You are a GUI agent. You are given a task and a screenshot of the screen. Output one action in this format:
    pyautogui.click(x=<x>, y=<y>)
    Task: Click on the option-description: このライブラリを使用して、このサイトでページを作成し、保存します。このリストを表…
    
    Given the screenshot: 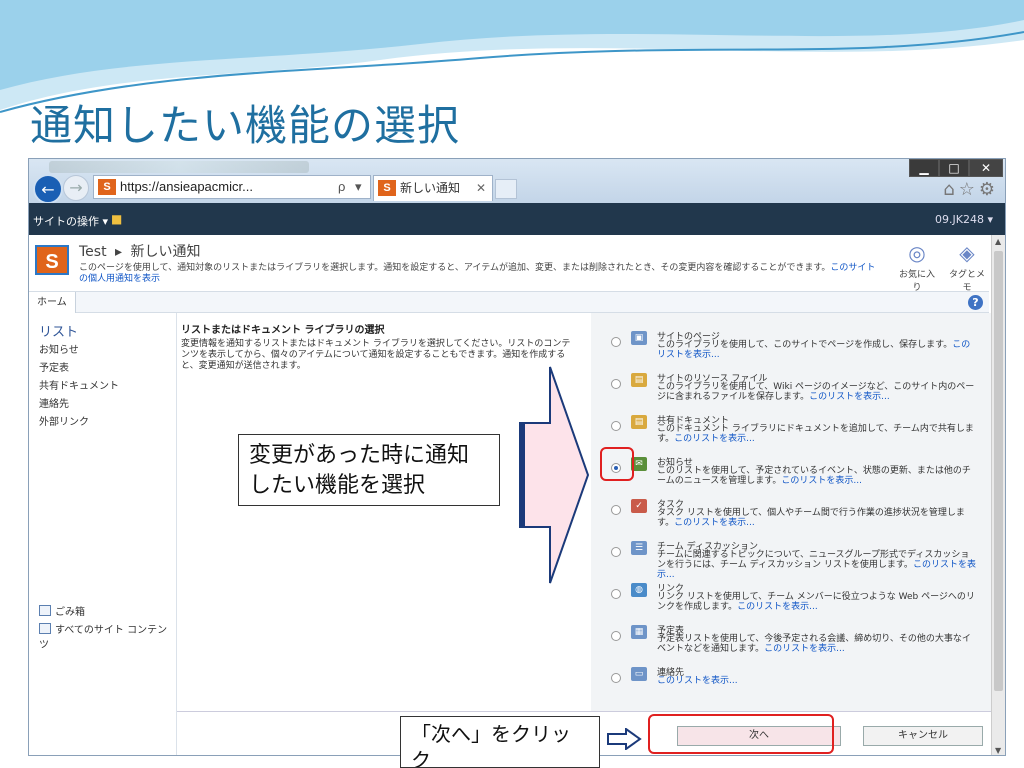 What is the action you would take?
    pyautogui.click(x=817, y=350)
    